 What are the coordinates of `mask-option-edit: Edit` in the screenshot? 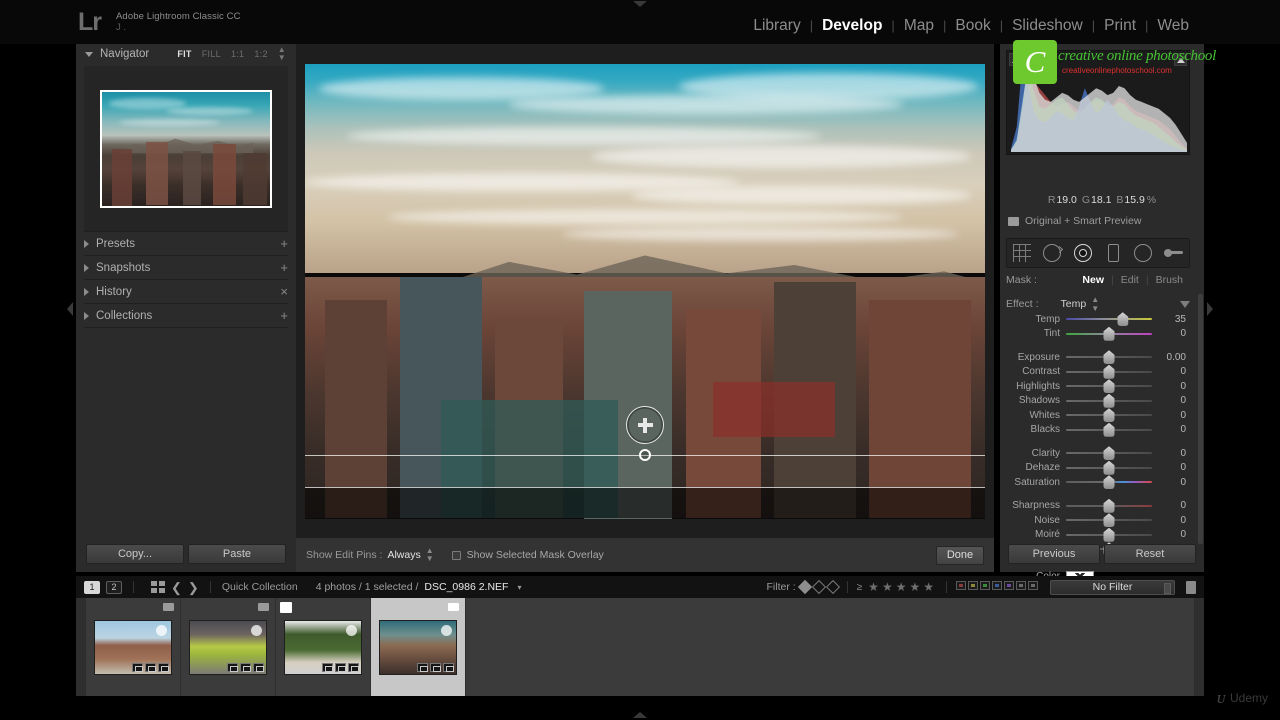 It's located at (1130, 280).